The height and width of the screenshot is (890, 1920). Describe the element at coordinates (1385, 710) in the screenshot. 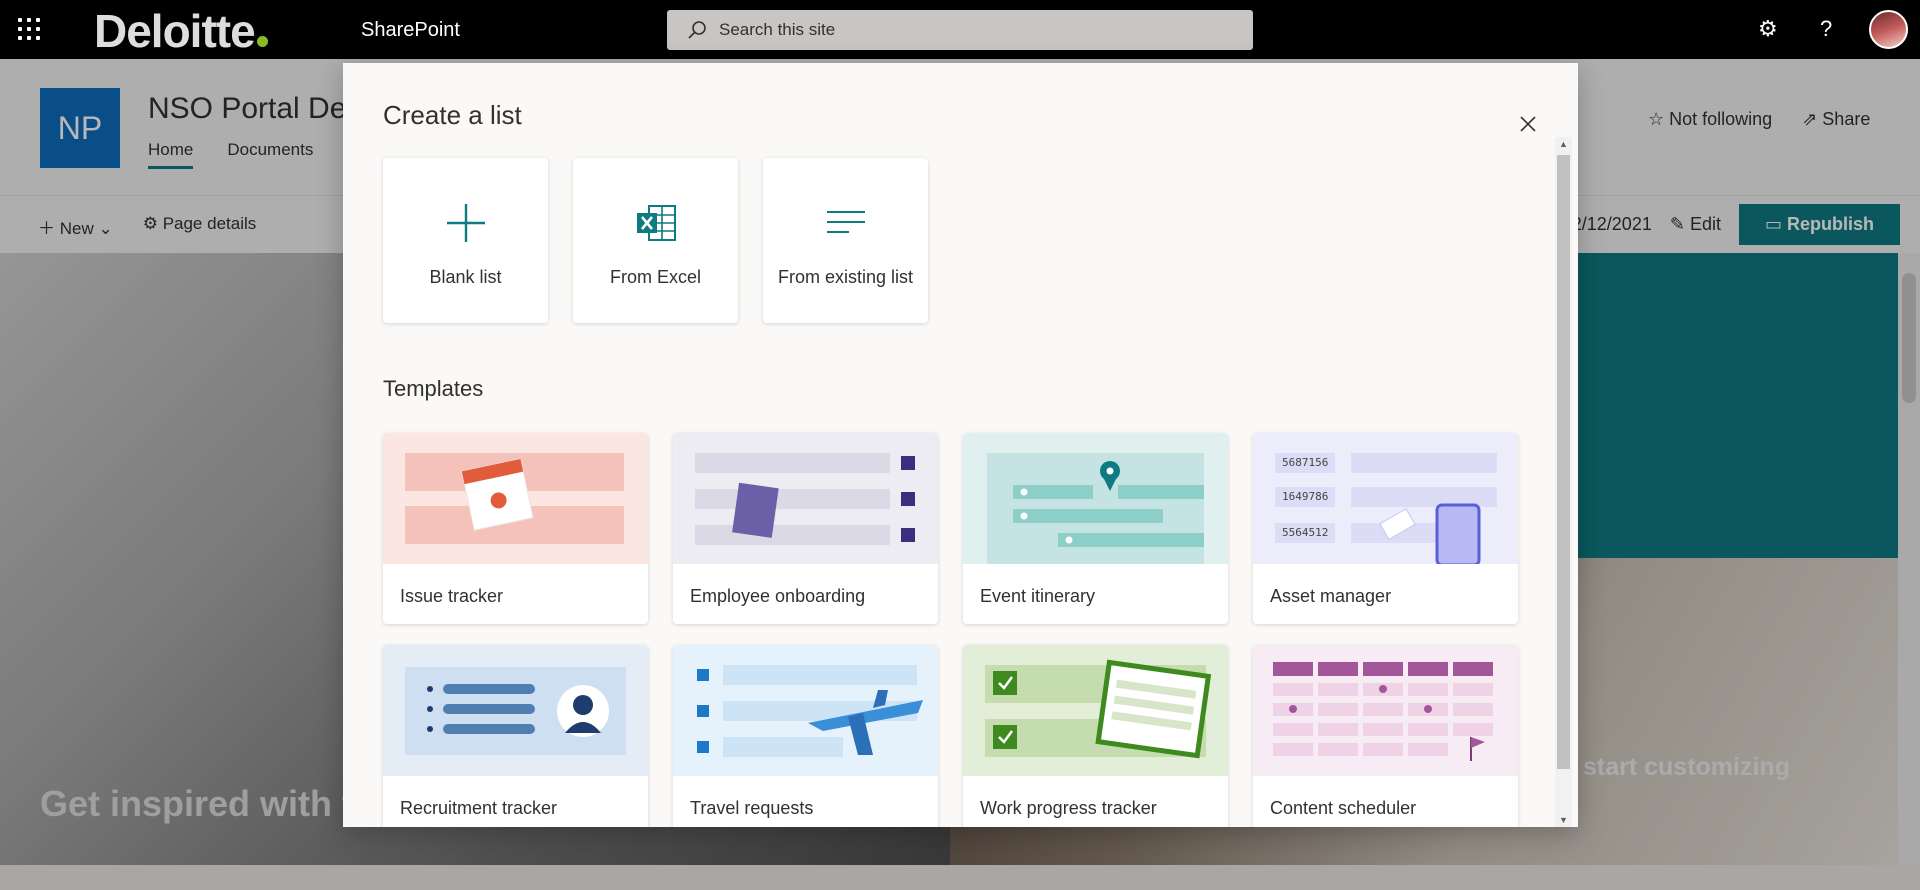

I see `content-scheduler-illustration` at that location.